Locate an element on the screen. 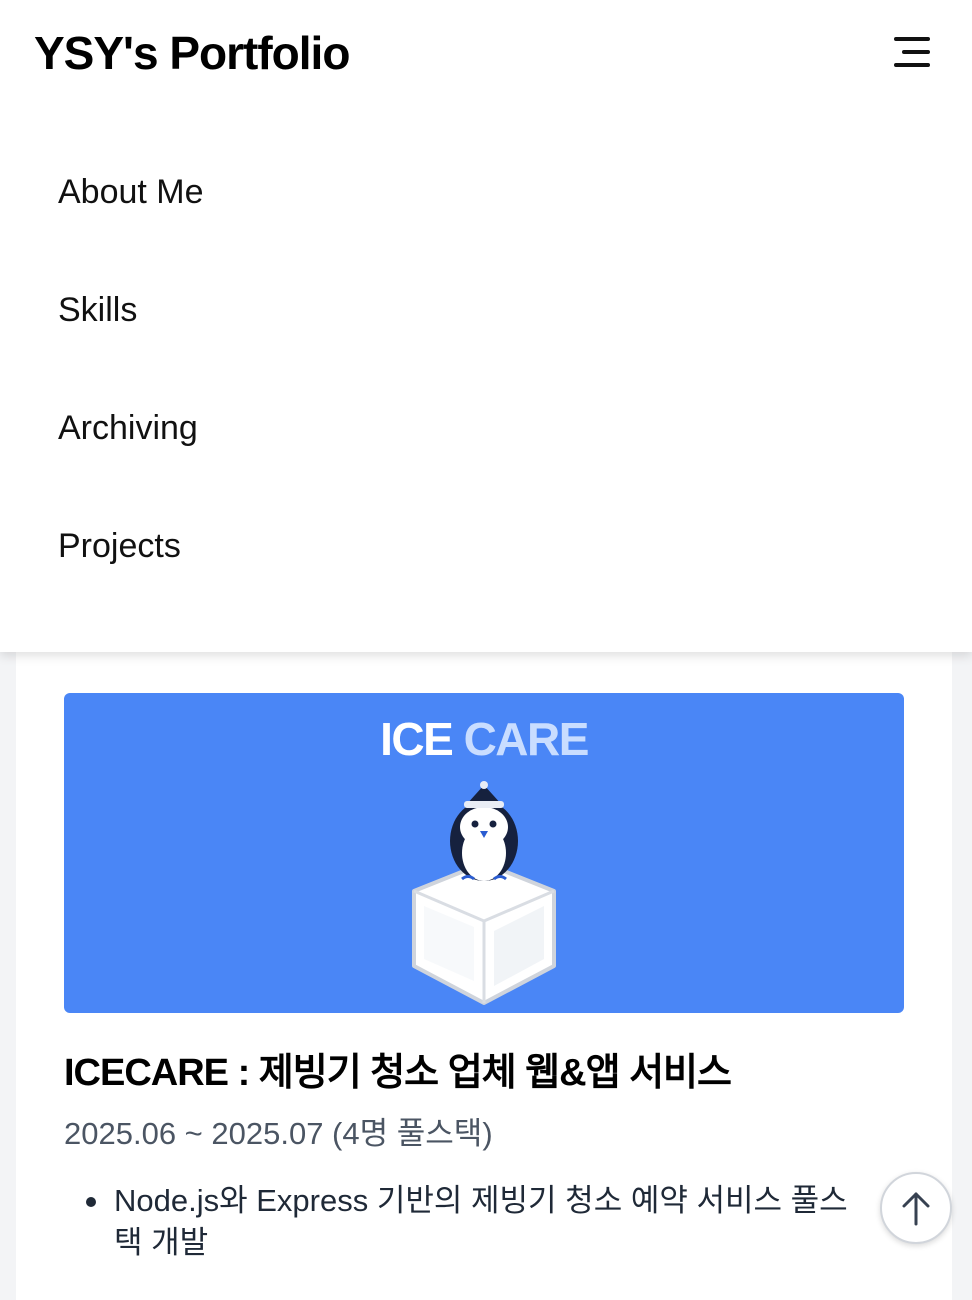  nav-item-projects: Projects is located at coordinates (119, 546).